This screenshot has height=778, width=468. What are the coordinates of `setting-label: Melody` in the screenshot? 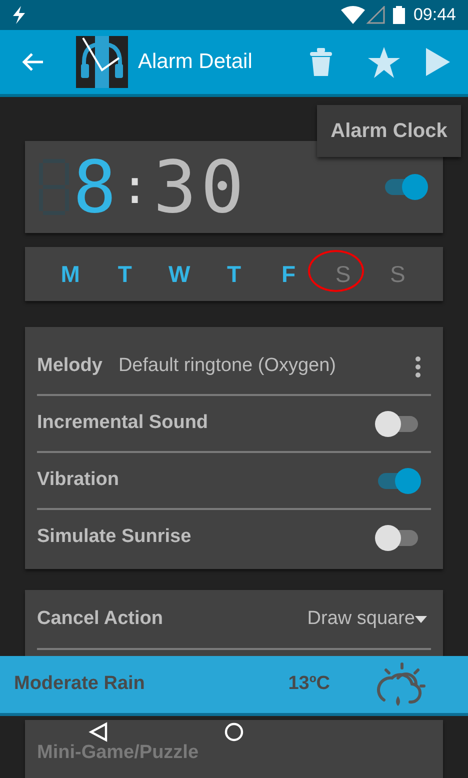 It's located at (69, 366).